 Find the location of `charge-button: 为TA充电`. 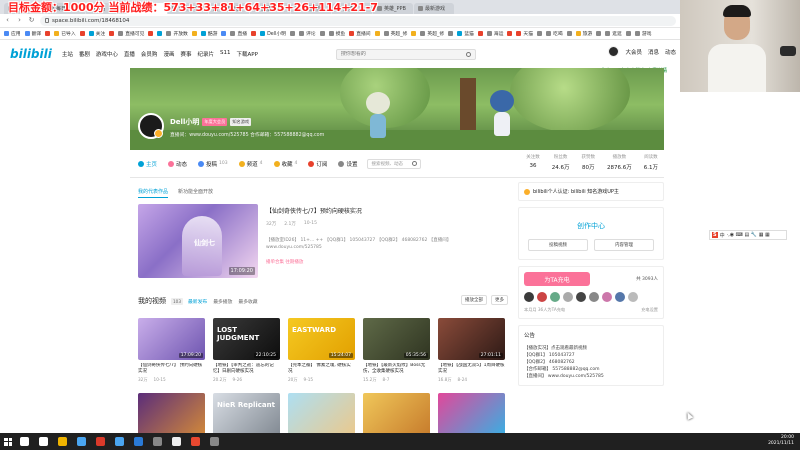

charge-button: 为TA充电 is located at coordinates (557, 279).